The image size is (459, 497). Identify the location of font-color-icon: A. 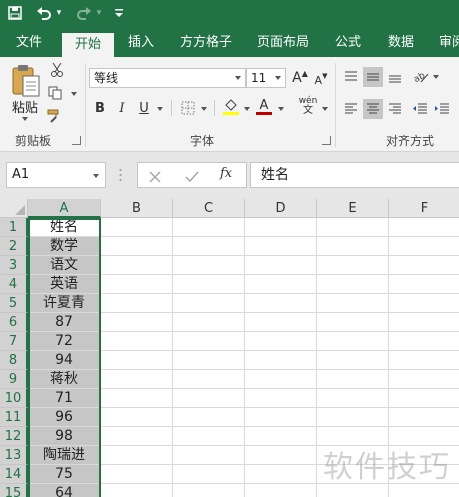
(264, 106).